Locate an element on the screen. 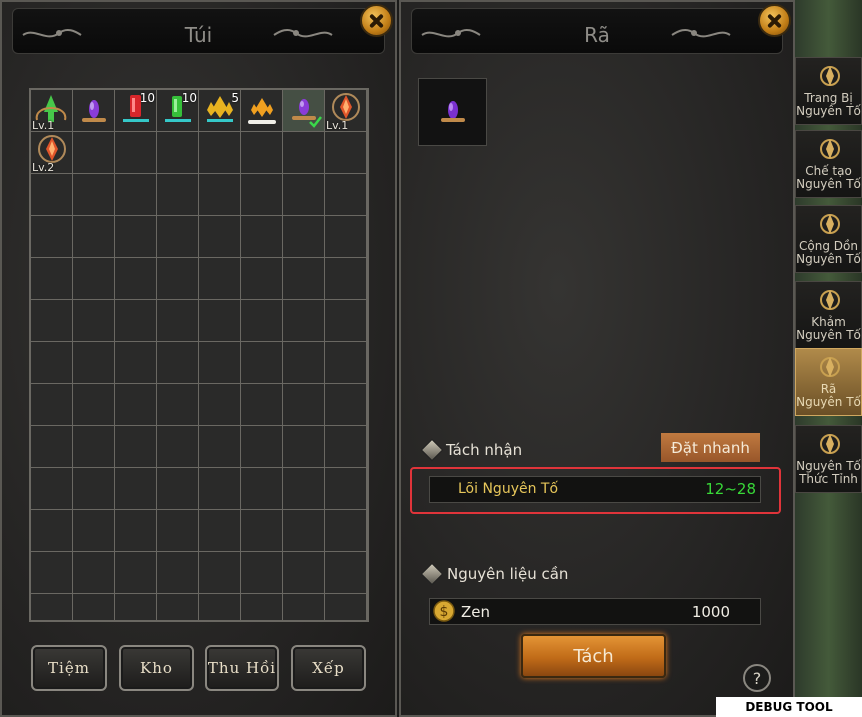 The image size is (862, 717). dismantle-button: Tách is located at coordinates (593, 656).